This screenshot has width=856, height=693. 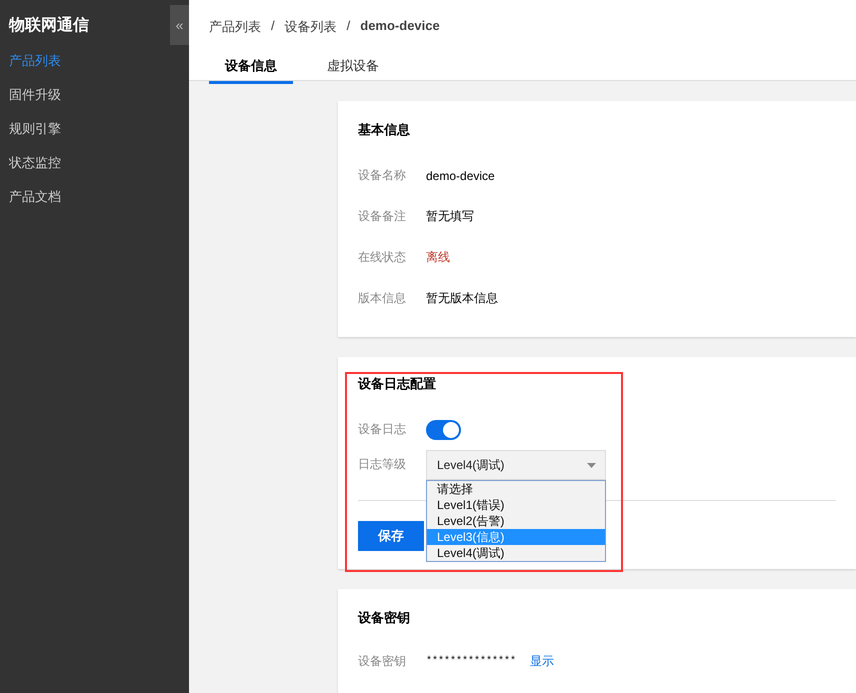 I want to click on save-button: 保存, so click(x=391, y=536).